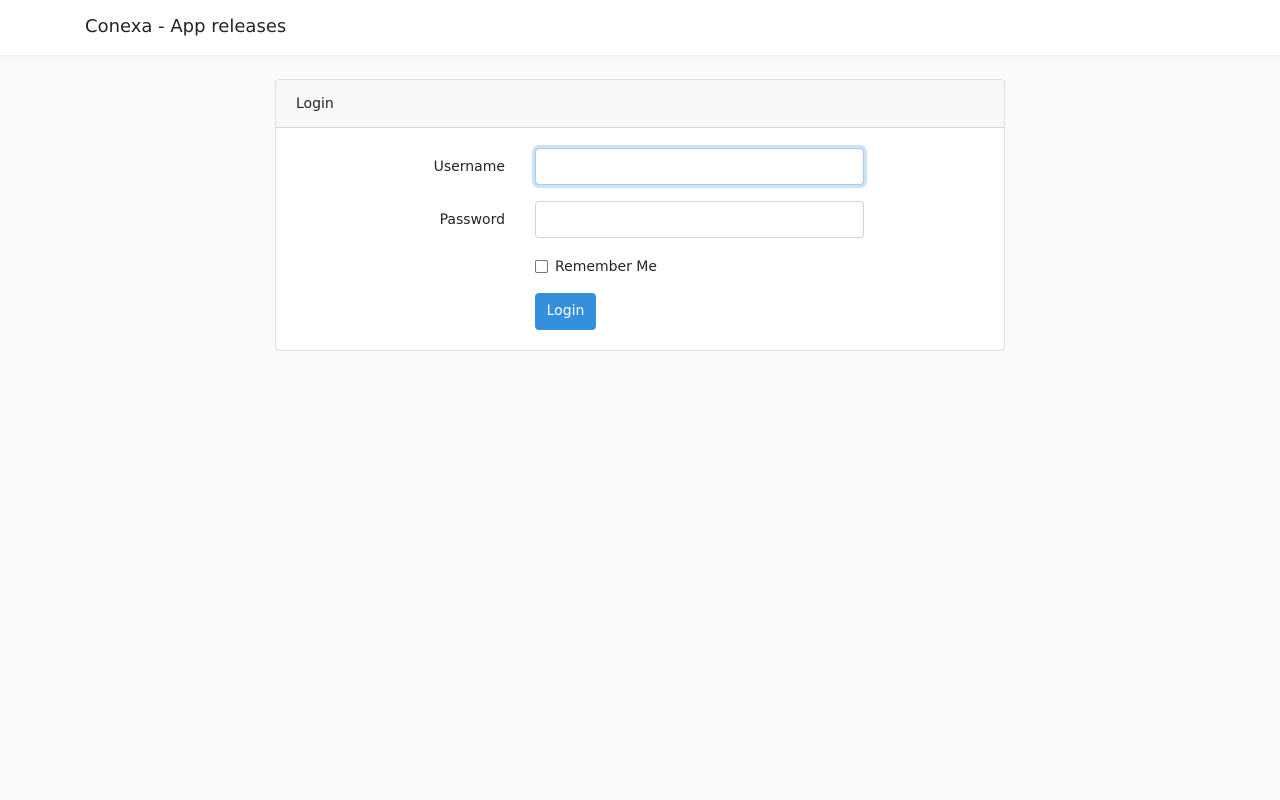 The width and height of the screenshot is (1280, 800). What do you see at coordinates (606, 267) in the screenshot?
I see `remember-me-label: Remember Me` at bounding box center [606, 267].